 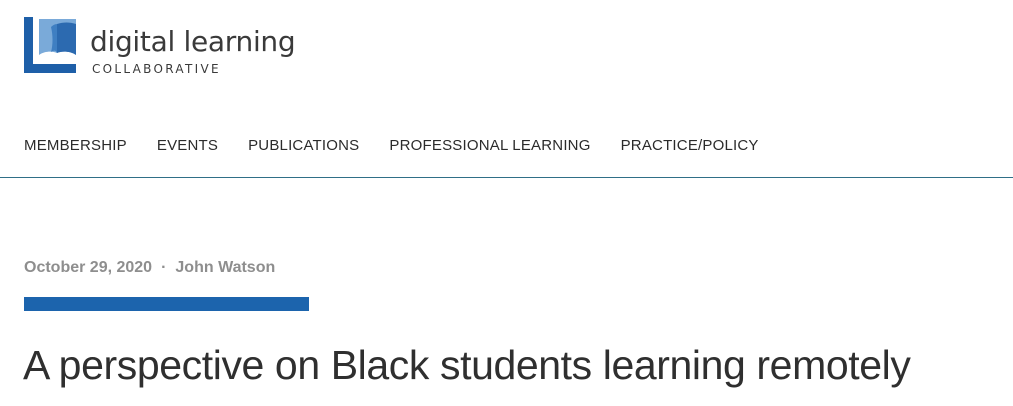 What do you see at coordinates (156, 69) in the screenshot?
I see `logo-subtitle: COLLABORATIVE` at bounding box center [156, 69].